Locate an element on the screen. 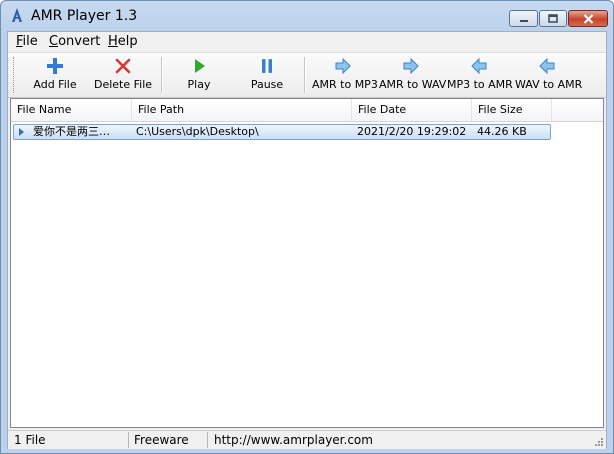 The width and height of the screenshot is (614, 454). row-selected-arrow-icon is located at coordinates (21, 132).